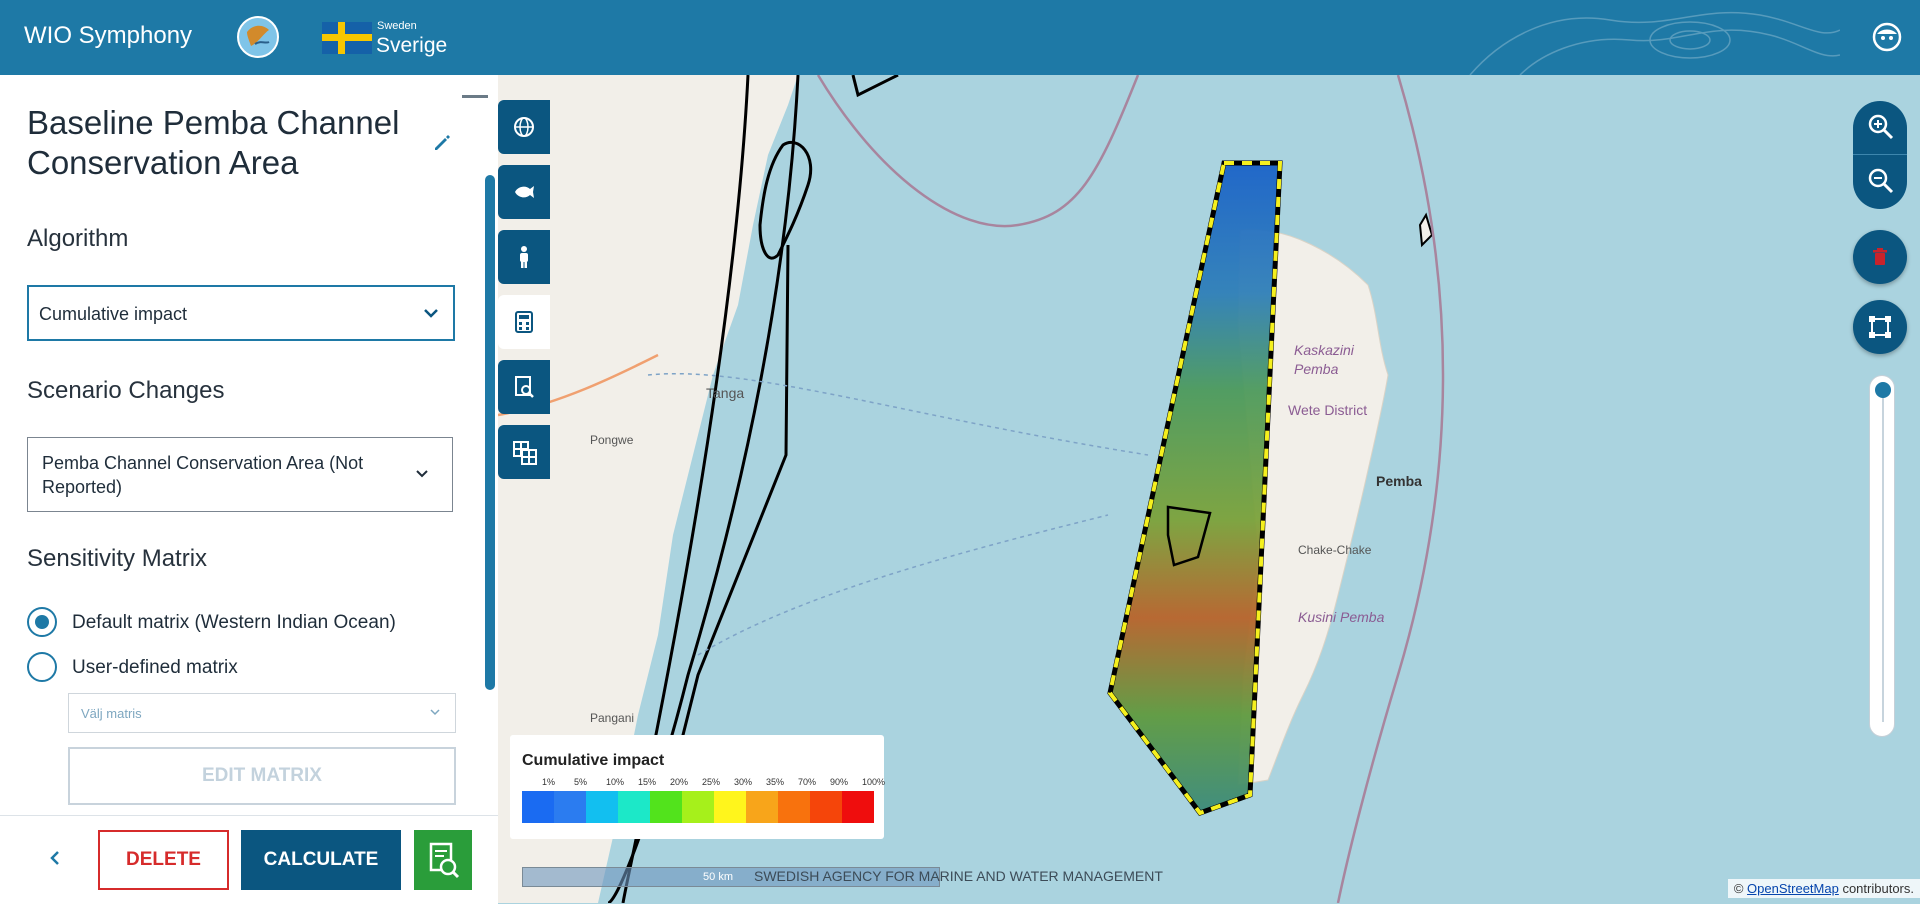 The height and width of the screenshot is (904, 1920). What do you see at coordinates (442, 143) in the screenshot?
I see `pencil-edit-icon` at bounding box center [442, 143].